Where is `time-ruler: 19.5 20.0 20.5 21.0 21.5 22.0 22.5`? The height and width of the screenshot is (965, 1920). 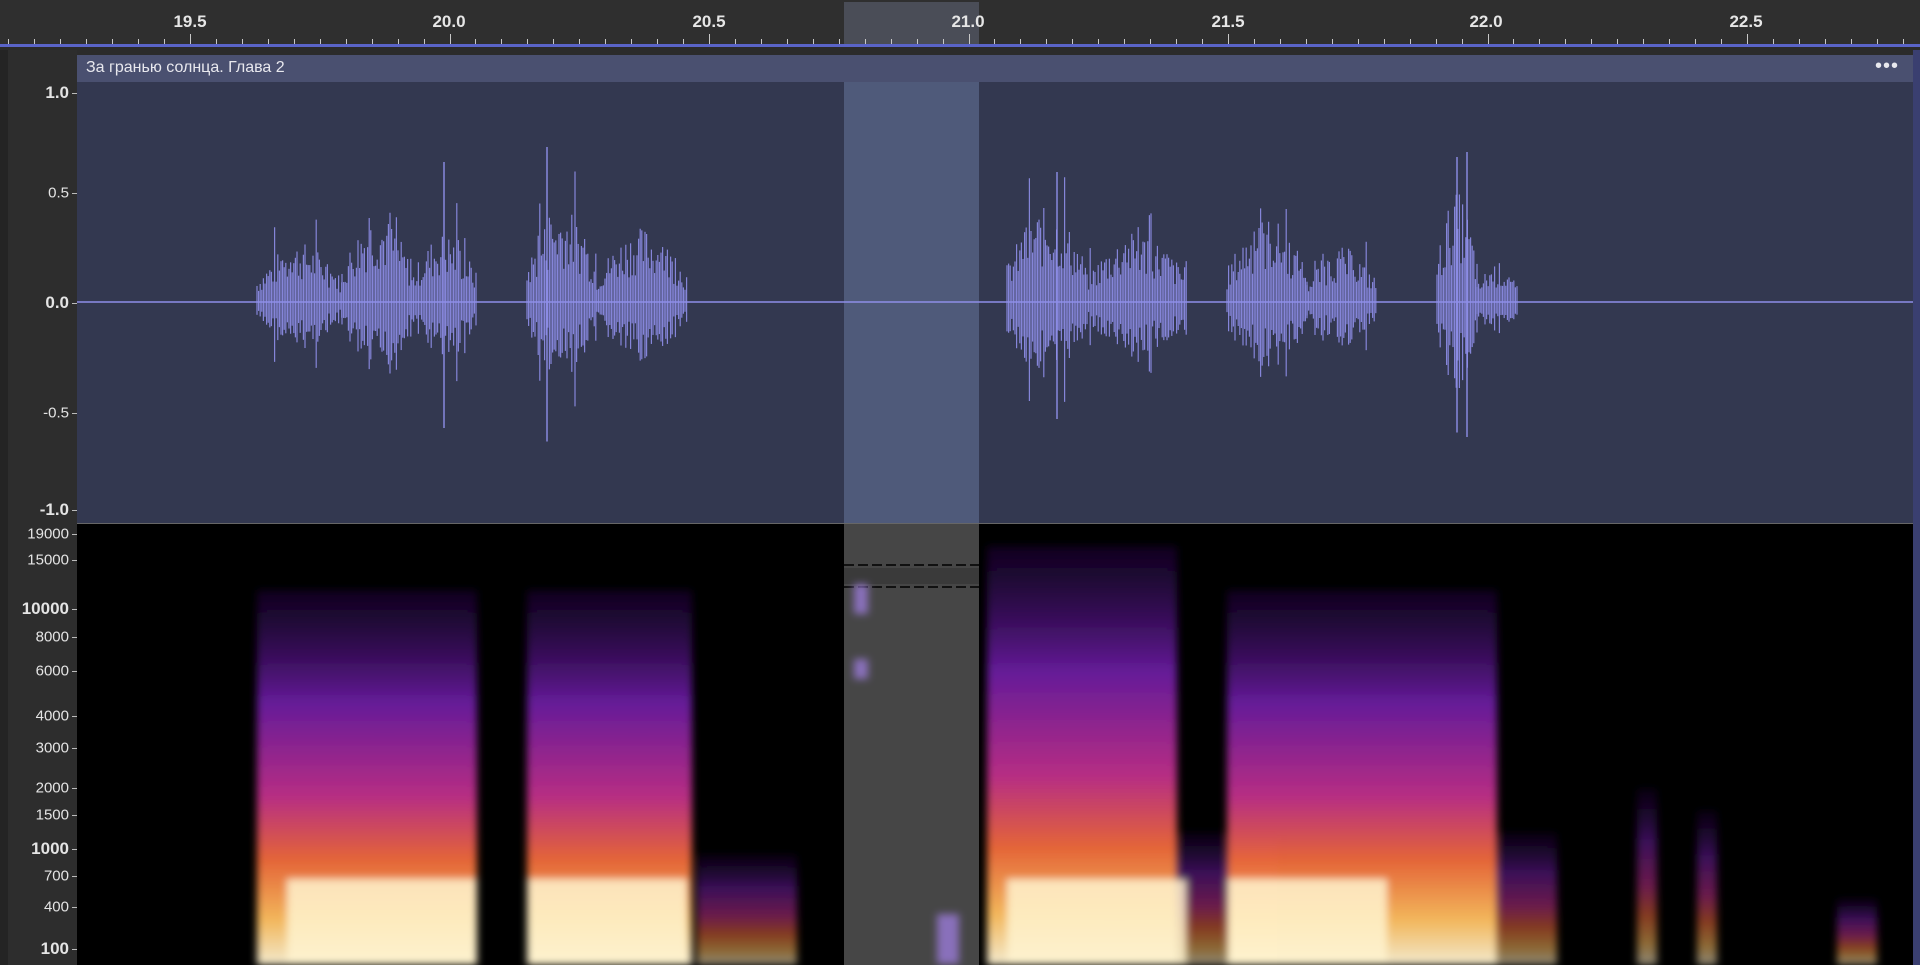 time-ruler: 19.5 20.0 20.5 21.0 21.5 22.0 22.5 is located at coordinates (960, 23).